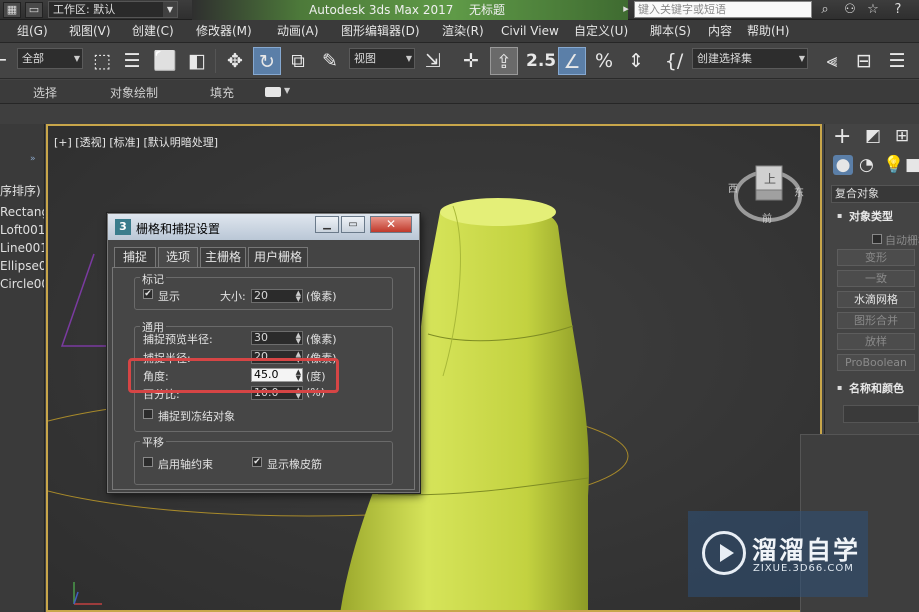 Image resolution: width=919 pixels, height=612 pixels. What do you see at coordinates (50, 58) in the screenshot?
I see `selection-filter-dropdown: 全部 ▼` at bounding box center [50, 58].